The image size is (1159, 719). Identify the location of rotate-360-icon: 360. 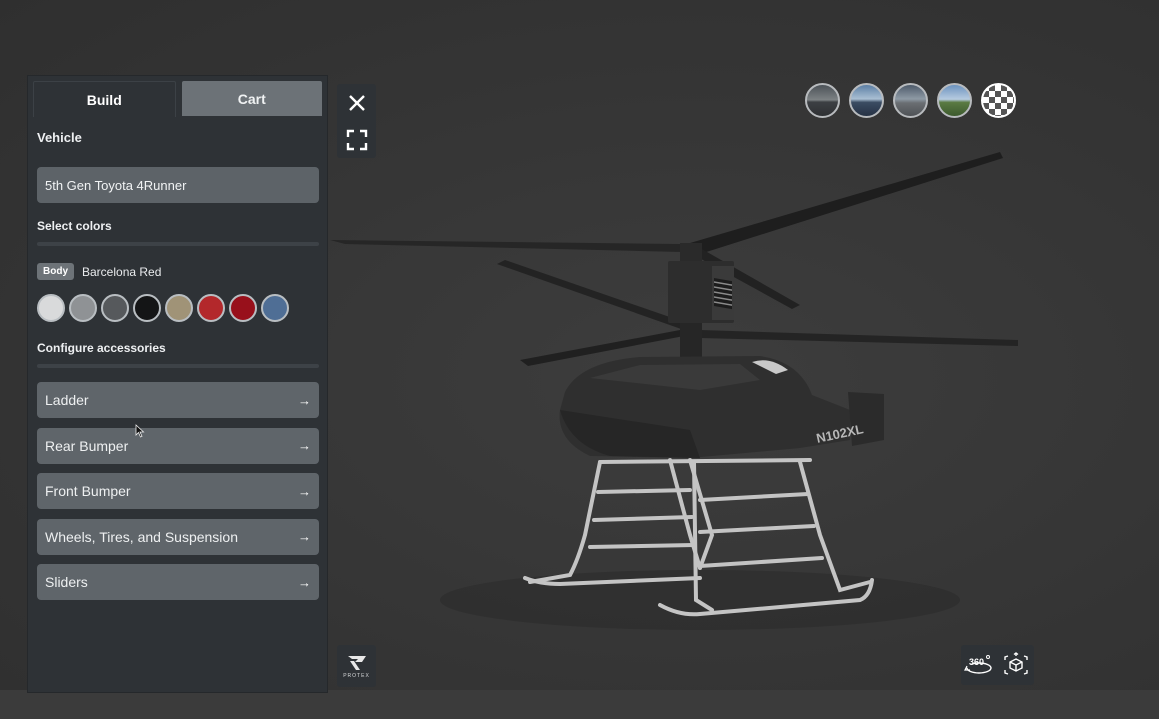
(978, 664).